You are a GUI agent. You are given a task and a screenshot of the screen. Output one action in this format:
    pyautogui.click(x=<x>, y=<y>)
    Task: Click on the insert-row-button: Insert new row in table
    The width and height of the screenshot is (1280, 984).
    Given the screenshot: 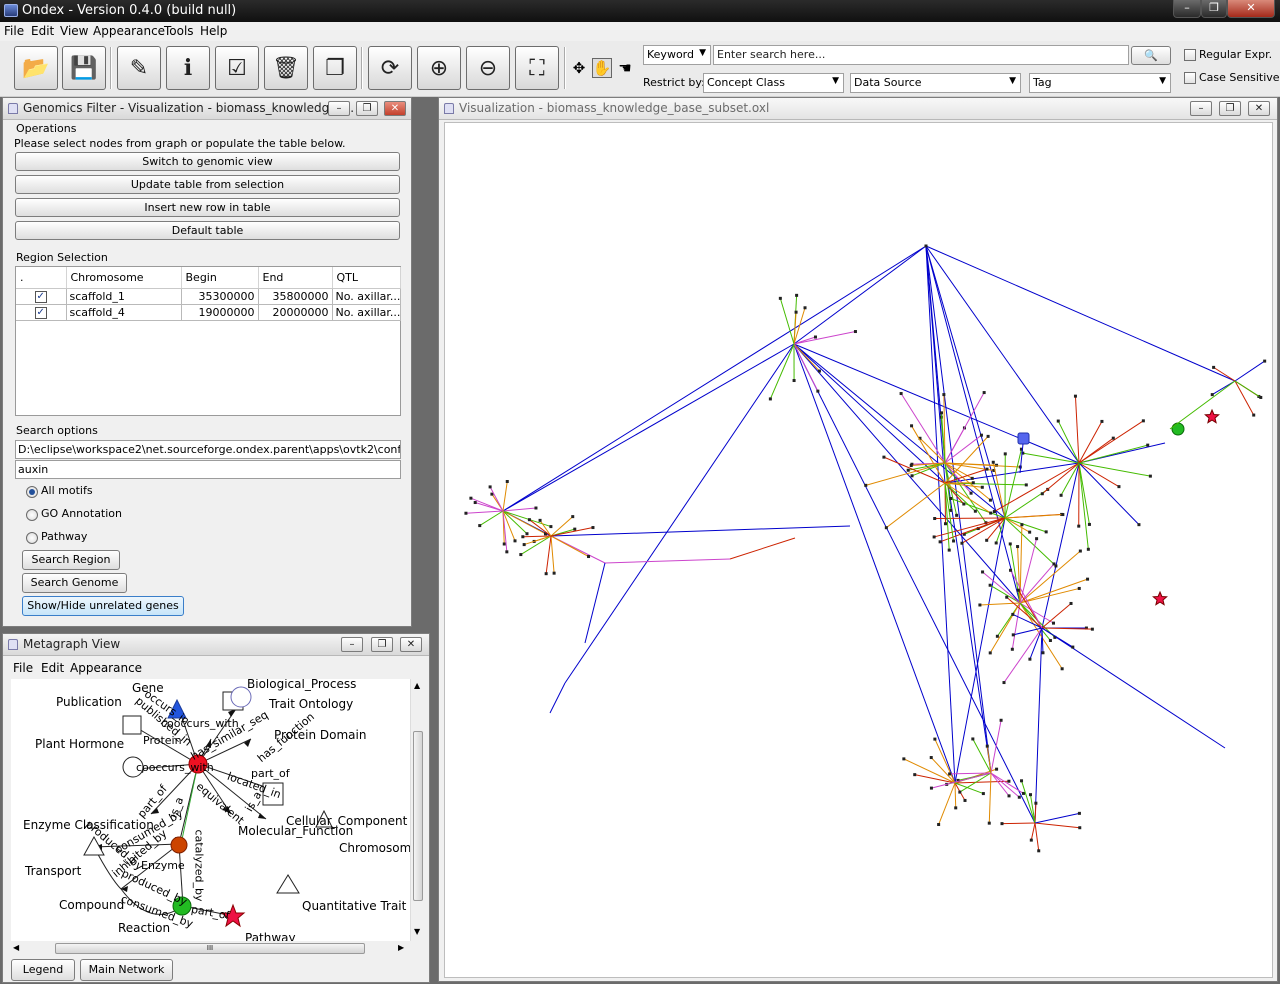 What is the action you would take?
    pyautogui.click(x=207, y=207)
    